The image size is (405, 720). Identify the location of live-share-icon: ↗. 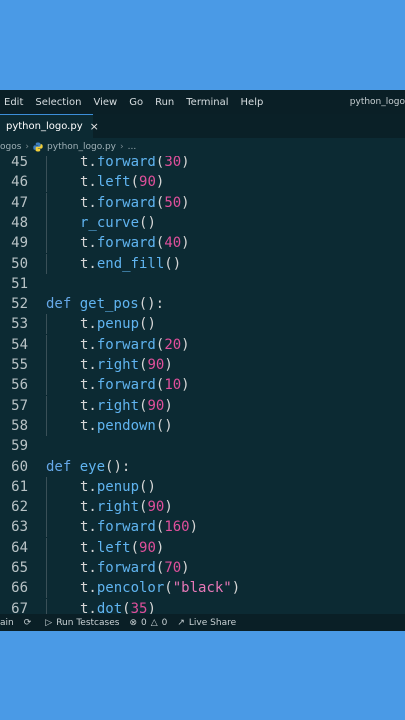
(181, 622).